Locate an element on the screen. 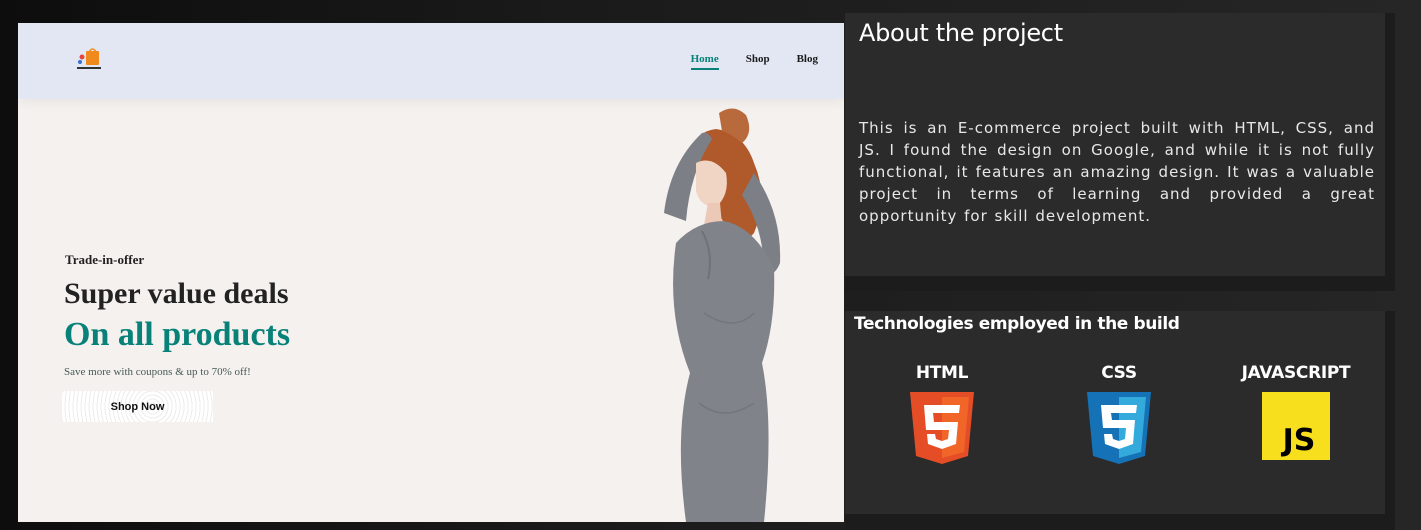 This screenshot has width=1421, height=530. css3-icon is located at coordinates (1119, 428).